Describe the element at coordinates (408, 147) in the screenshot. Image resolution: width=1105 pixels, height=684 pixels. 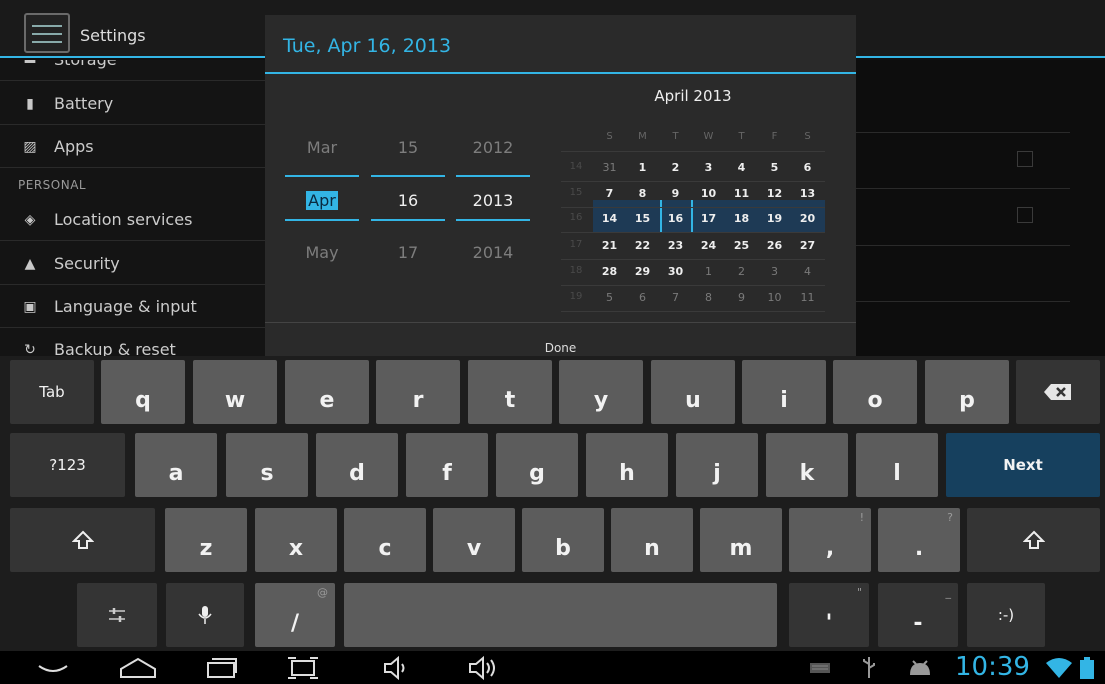
I see `day-prev: 15` at that location.